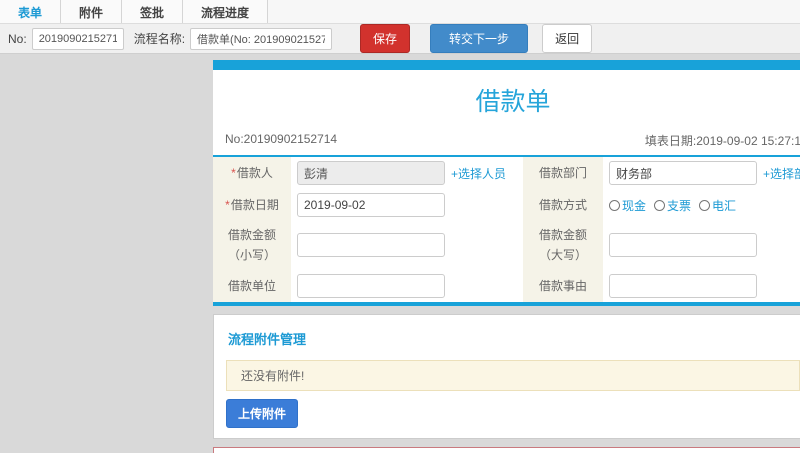 This screenshot has width=800, height=453. What do you see at coordinates (479, 38) in the screenshot?
I see `forward-next-step-button: 转交下一步` at bounding box center [479, 38].